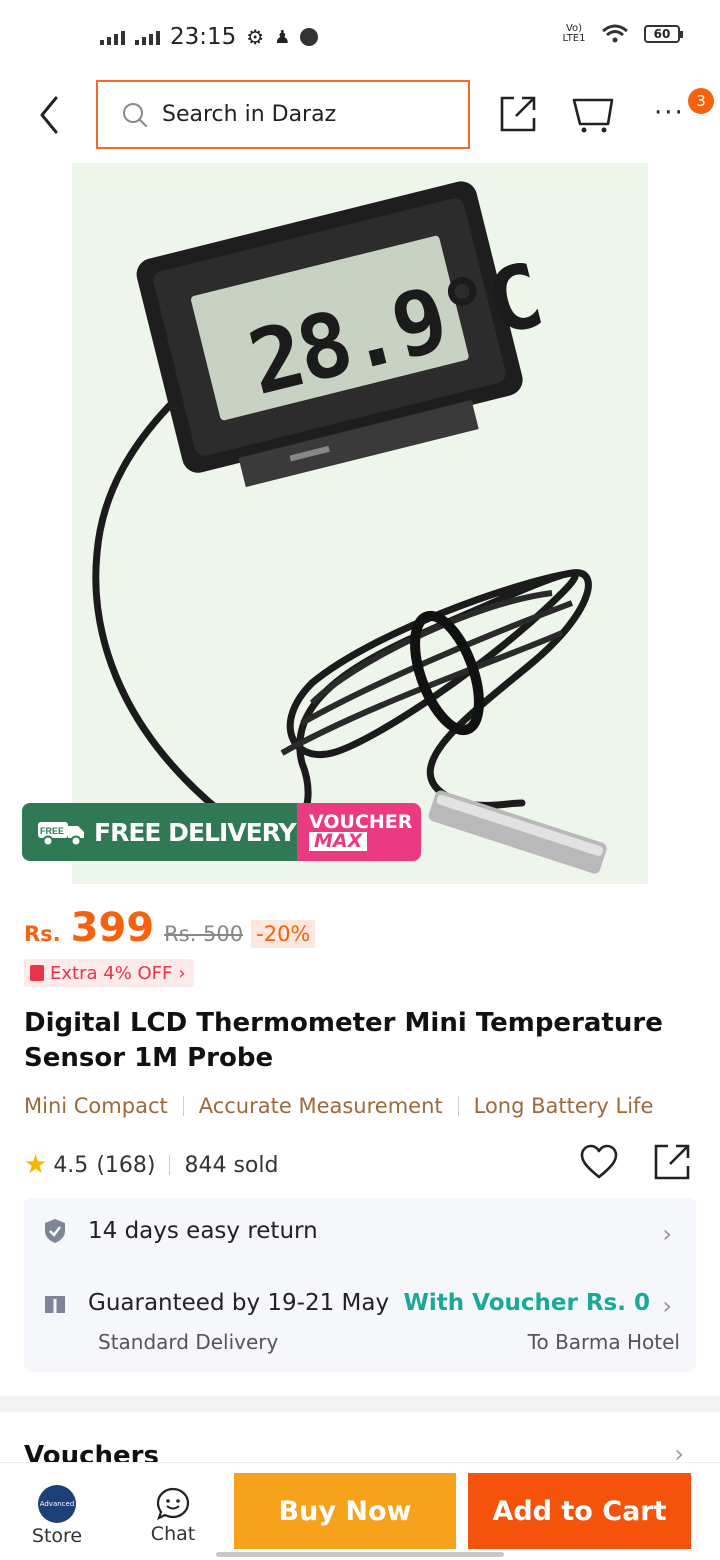 The image size is (720, 1560). What do you see at coordinates (282, 37) in the screenshot?
I see `snapchat-icon: ♟` at bounding box center [282, 37].